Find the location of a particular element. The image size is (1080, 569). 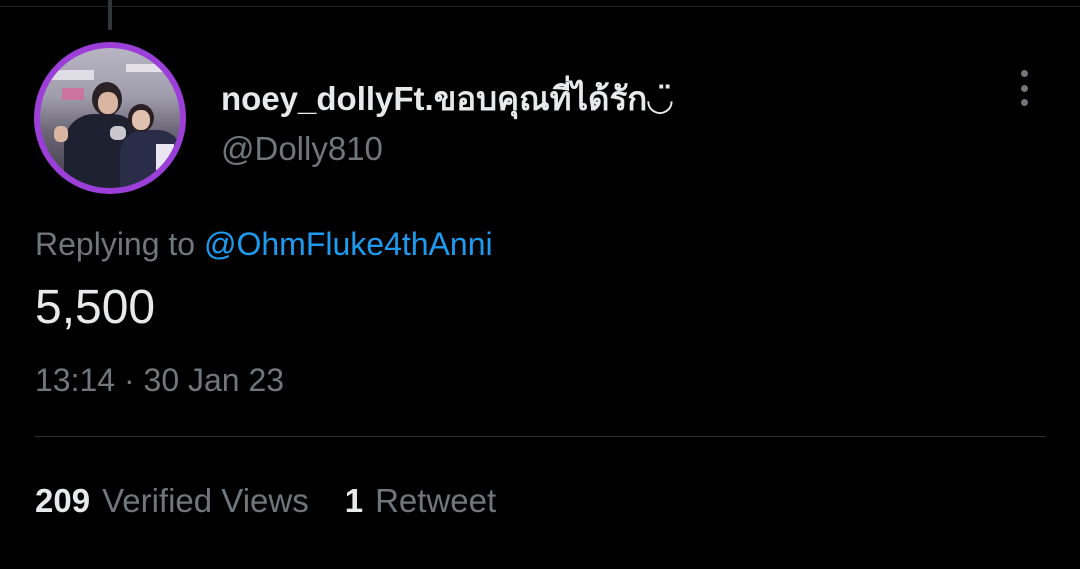

avatar-photo is located at coordinates (110, 118).